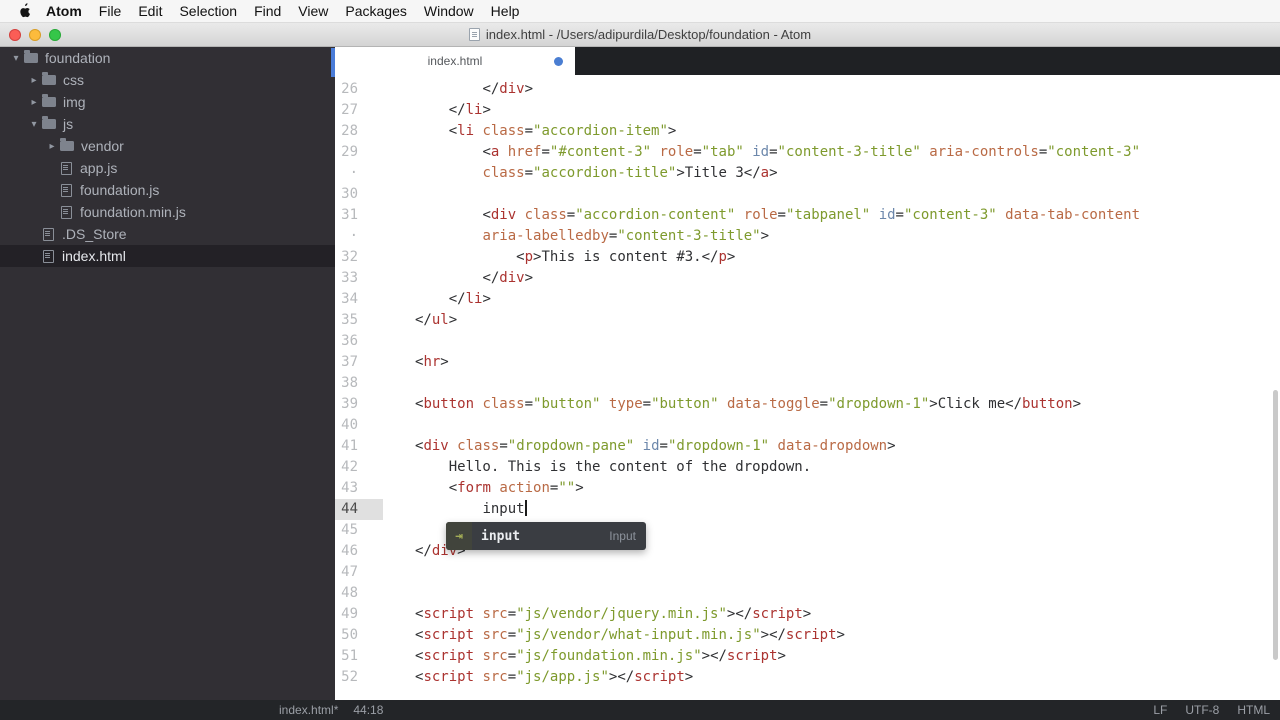 The image size is (1280, 720). Describe the element at coordinates (558, 61) in the screenshot. I see `modified-indicator-dot` at that location.